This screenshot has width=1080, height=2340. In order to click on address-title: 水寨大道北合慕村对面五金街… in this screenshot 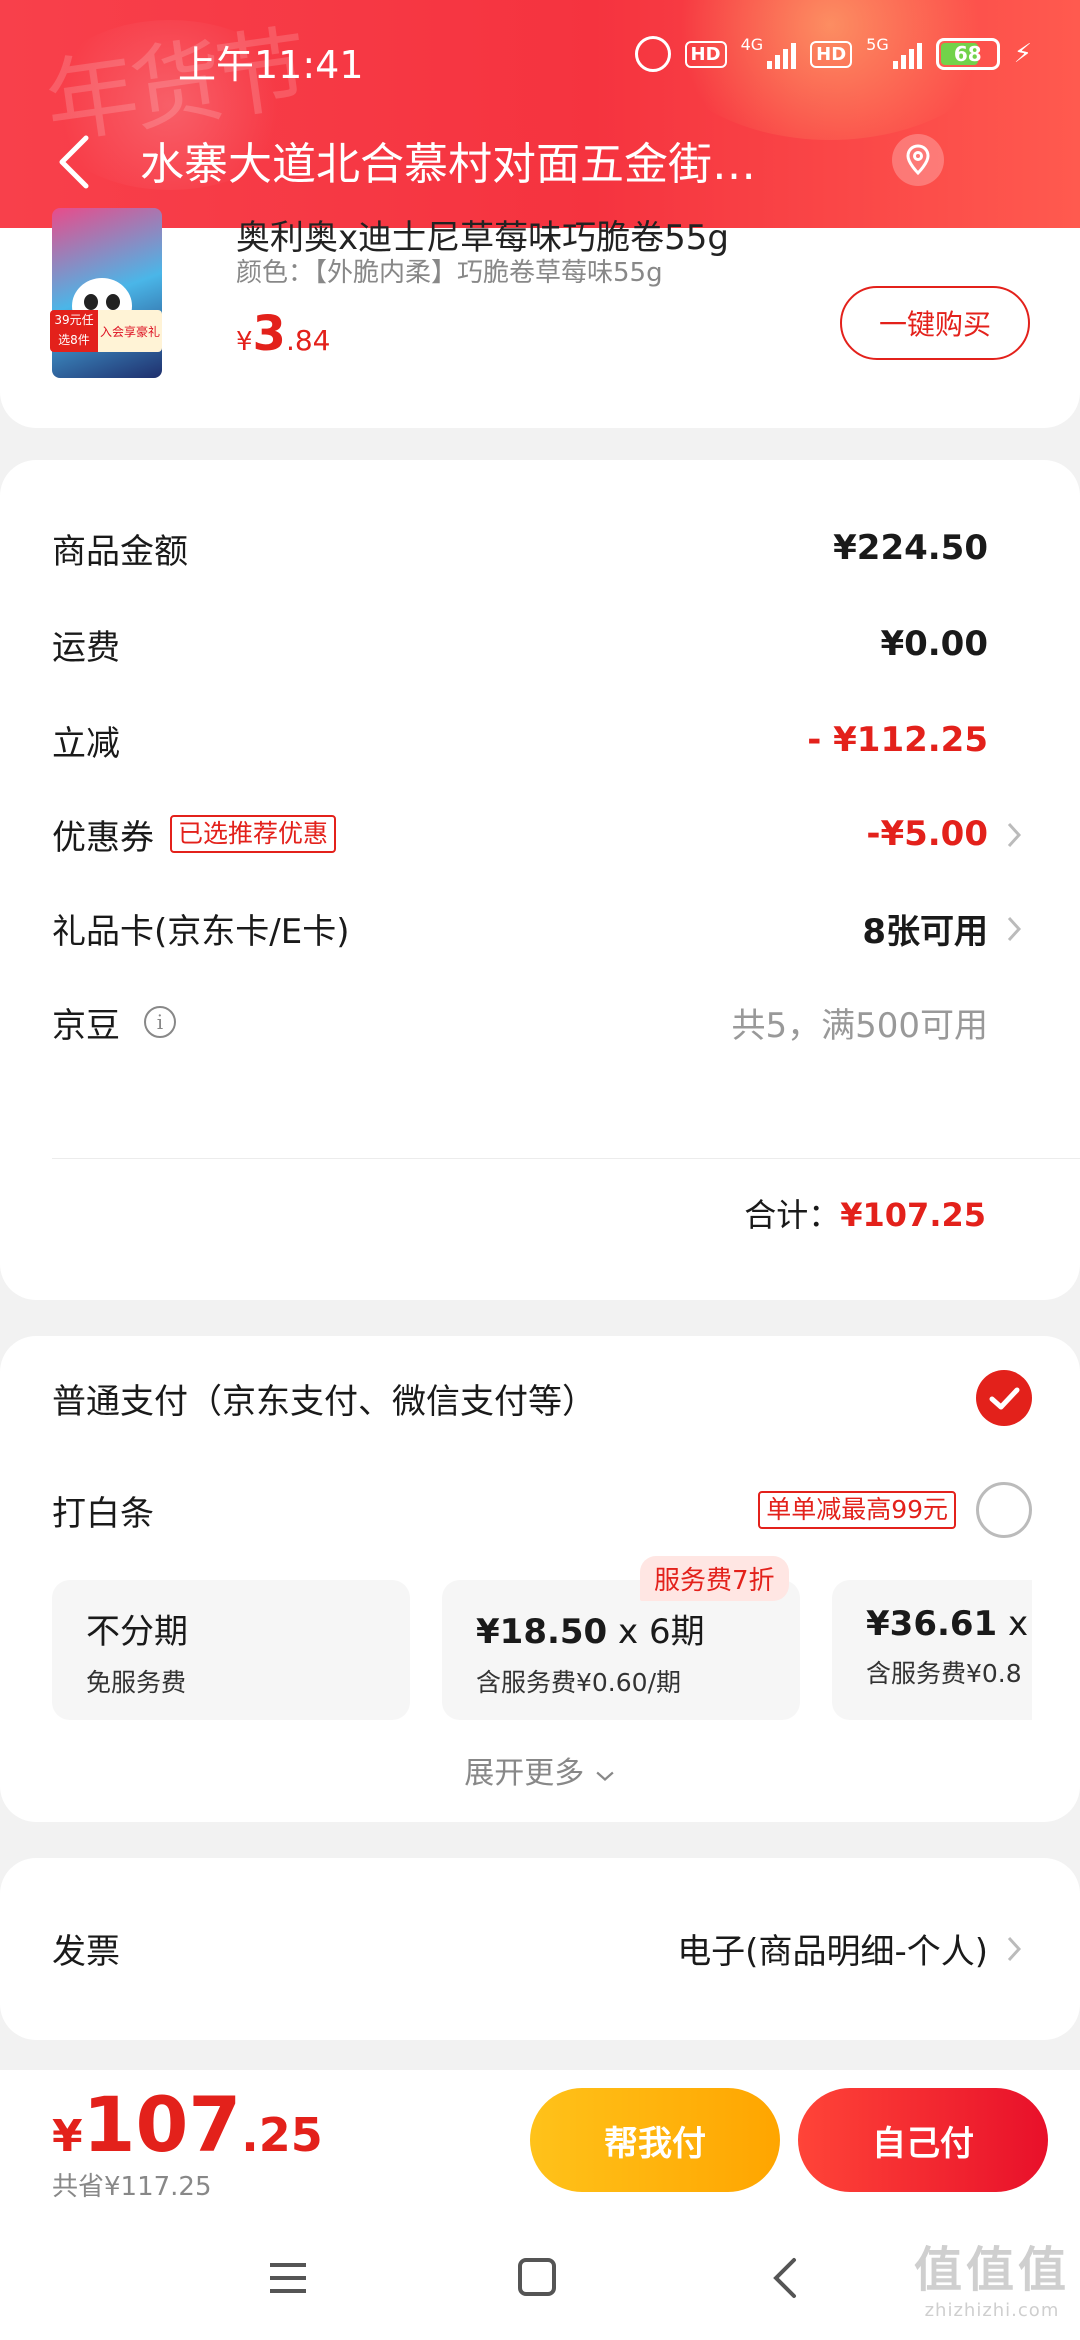, I will do `click(510, 160)`.